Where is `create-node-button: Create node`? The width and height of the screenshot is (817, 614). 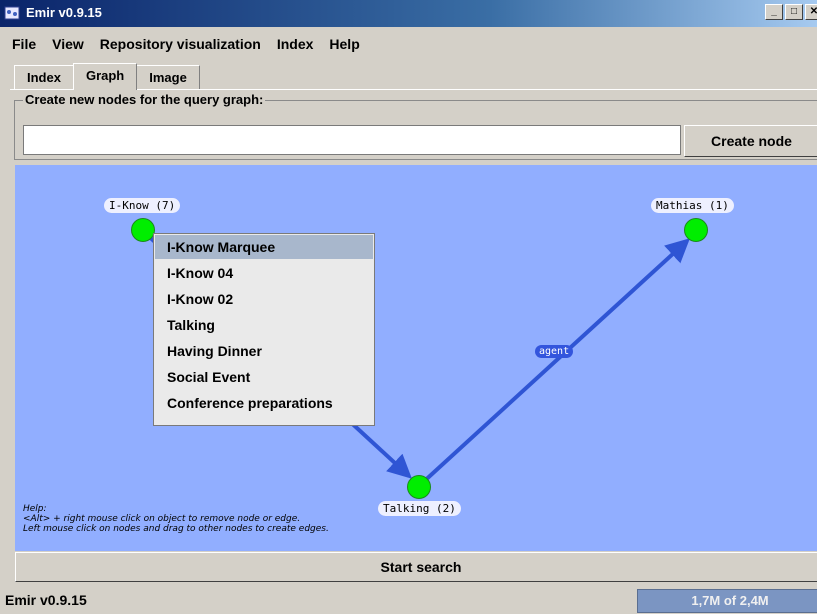 create-node-button: Create node is located at coordinates (750, 141).